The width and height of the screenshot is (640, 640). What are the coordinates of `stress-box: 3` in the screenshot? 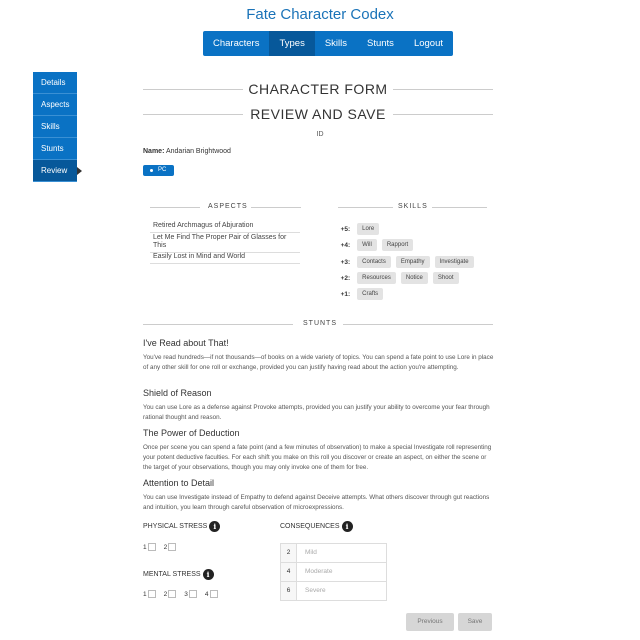 It's located at (190, 594).